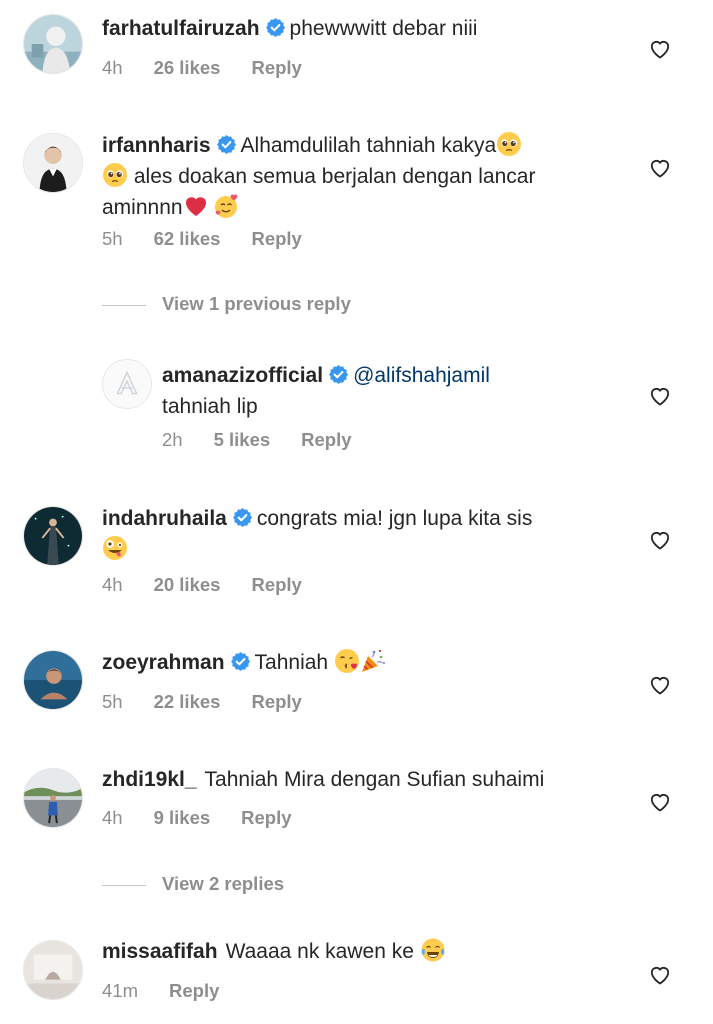  What do you see at coordinates (115, 548) in the screenshot?
I see `zany-face-icon` at bounding box center [115, 548].